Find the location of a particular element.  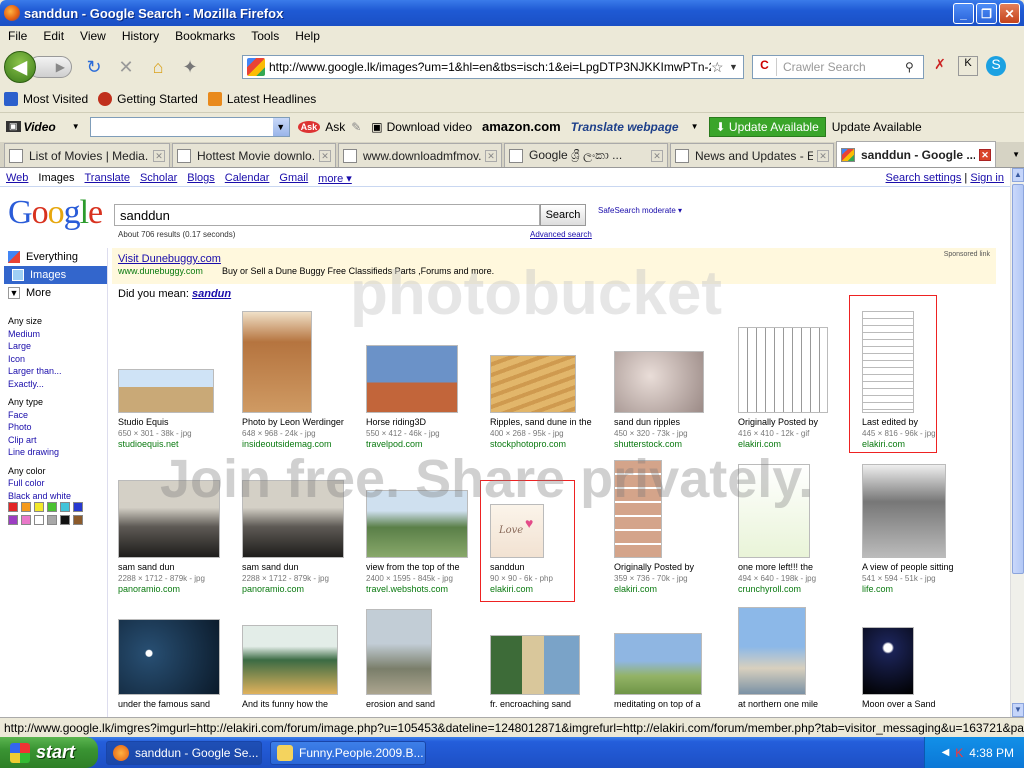

menu-history: History is located at coordinates (140, 36).